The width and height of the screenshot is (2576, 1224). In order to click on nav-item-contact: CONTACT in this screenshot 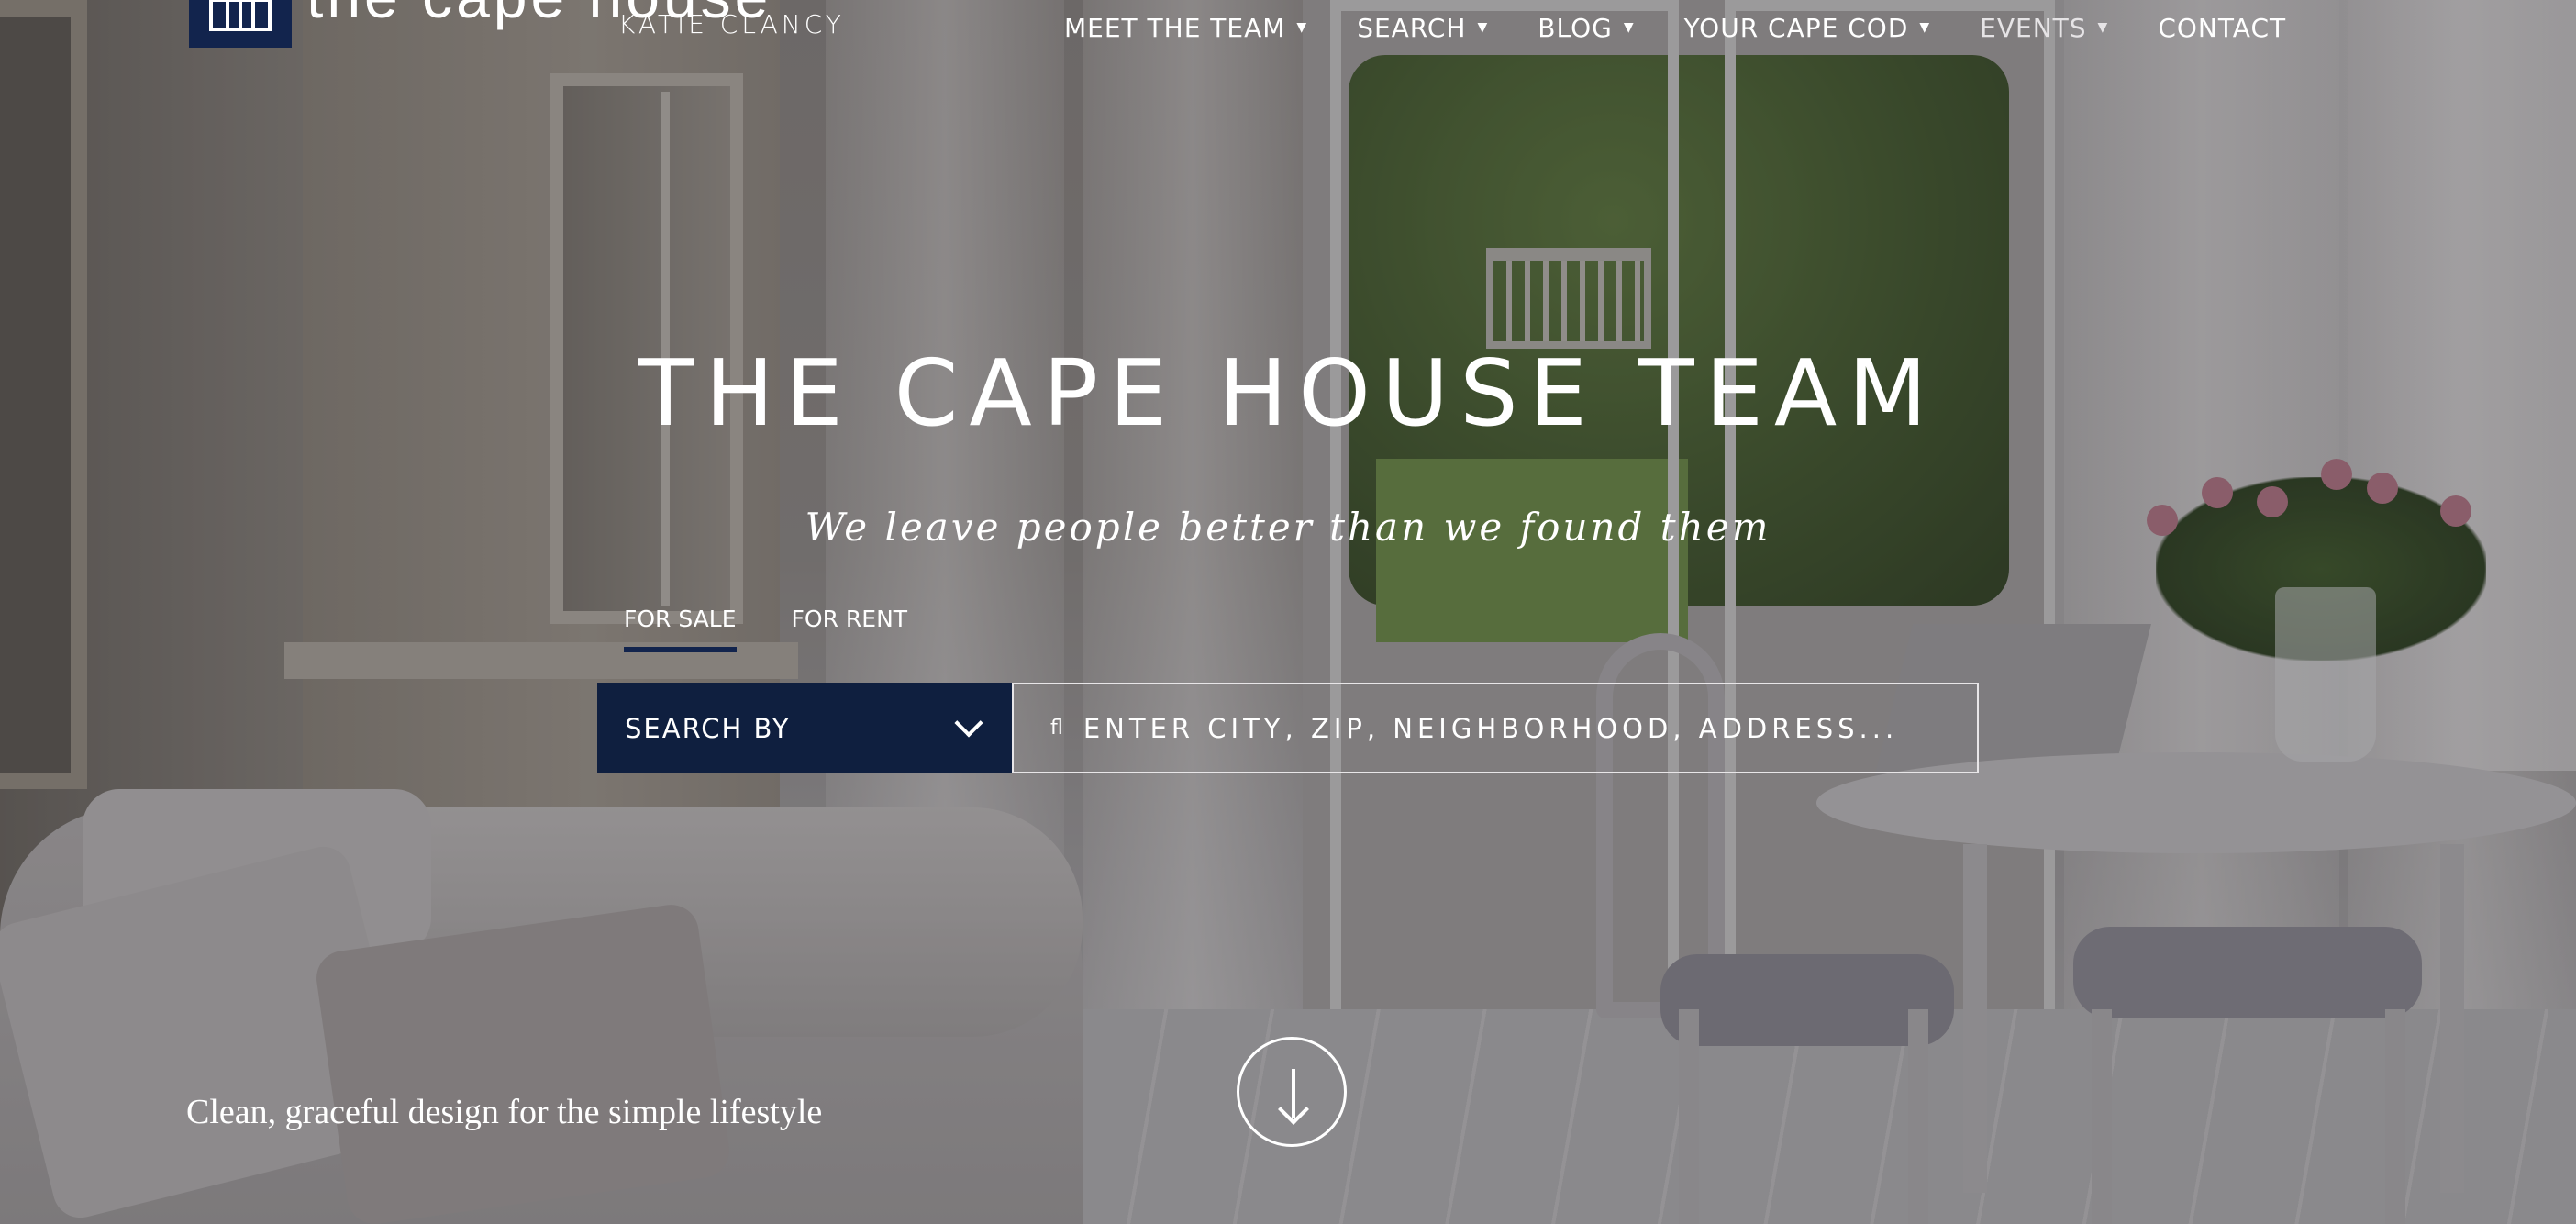, I will do `click(2222, 28)`.